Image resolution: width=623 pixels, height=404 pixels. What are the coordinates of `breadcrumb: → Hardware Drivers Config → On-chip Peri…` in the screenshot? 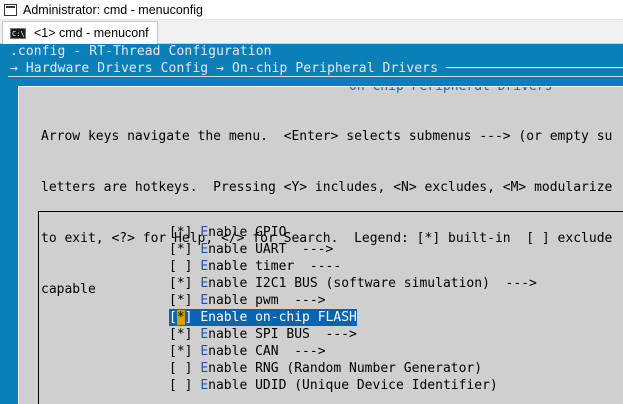 It's located at (316, 68).